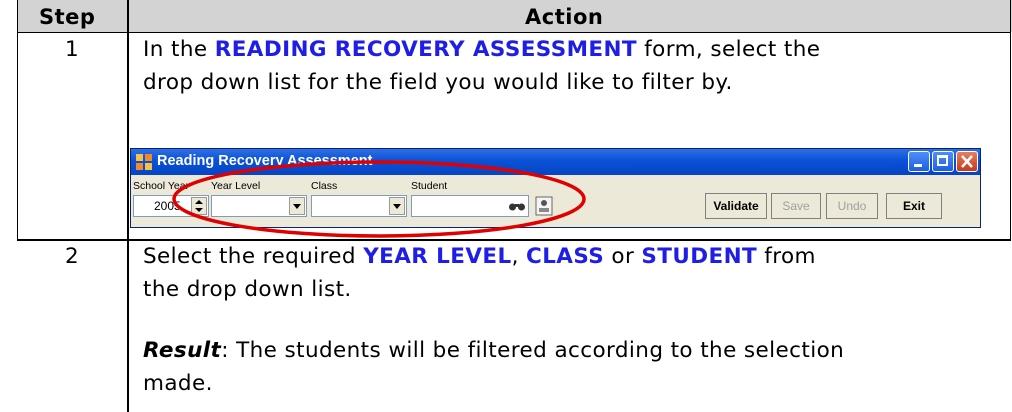 The width and height of the screenshot is (1012, 412). Describe the element at coordinates (786, 256) in the screenshot. I see `row2-text: from` at that location.